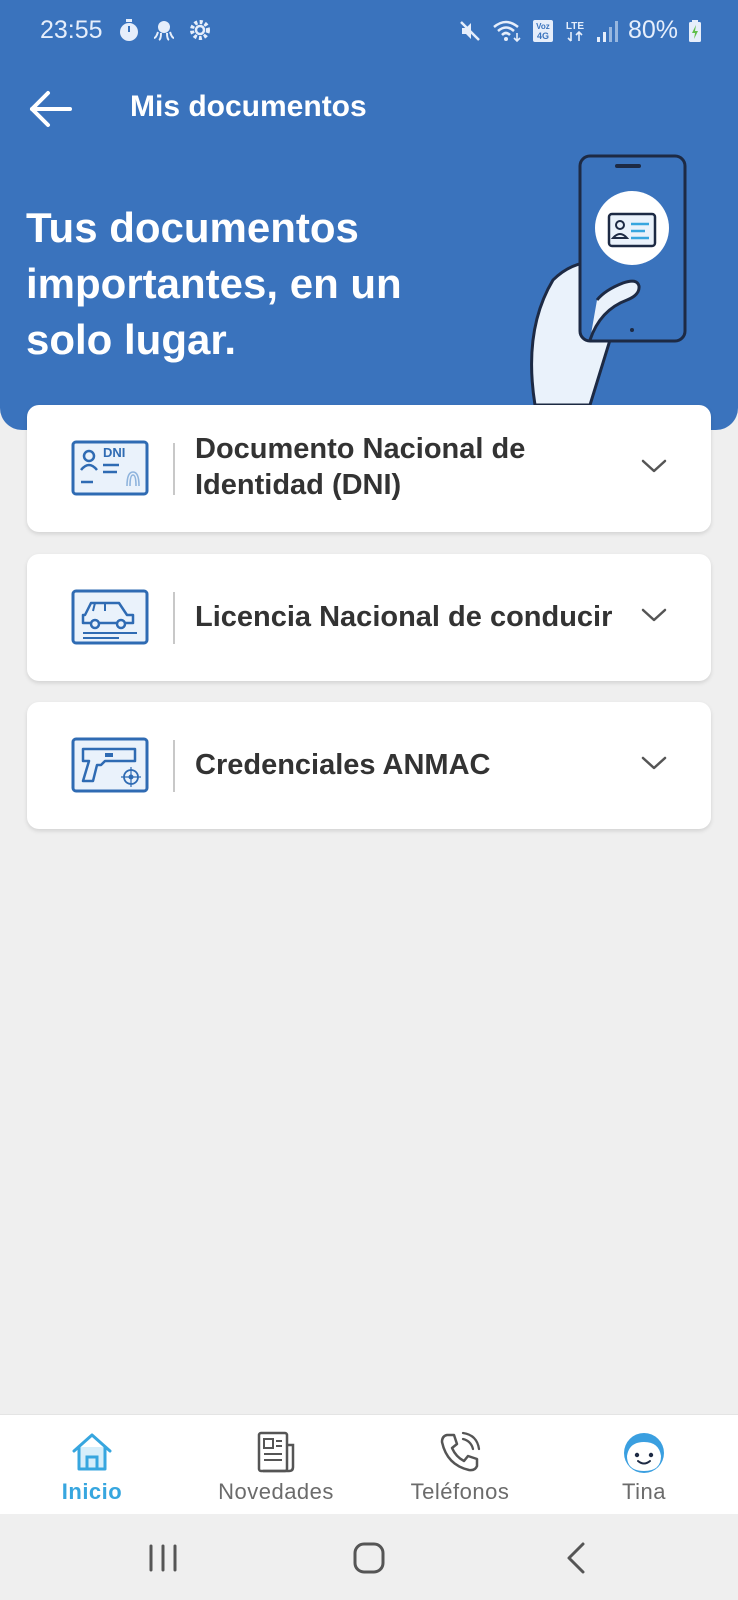  Describe the element at coordinates (460, 1451) in the screenshot. I see `phone-icon` at that location.